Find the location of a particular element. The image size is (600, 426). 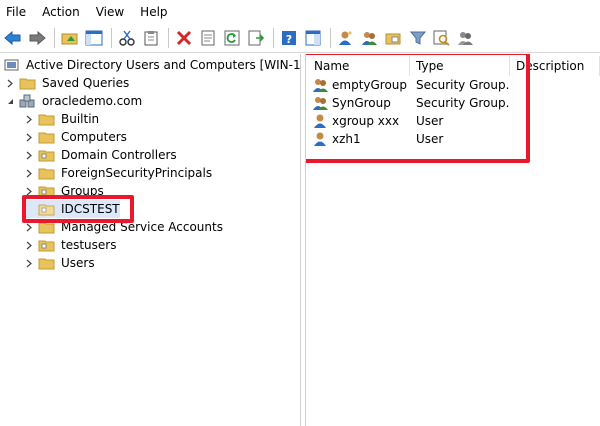

up-folder-icon is located at coordinates (70, 38).